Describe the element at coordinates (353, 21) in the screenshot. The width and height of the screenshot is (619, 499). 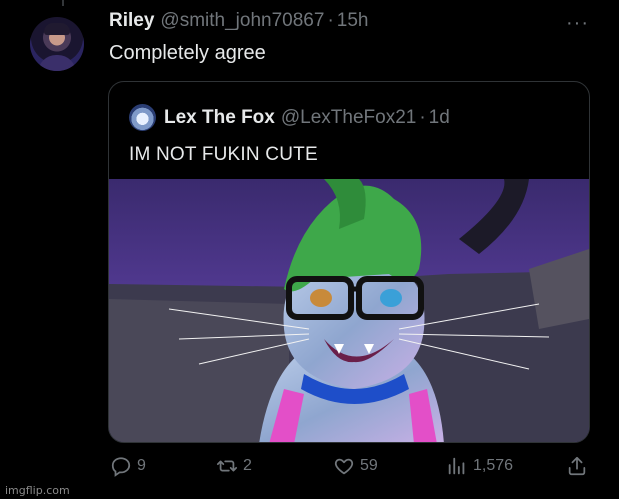
I see `tweet-timestamp: 15h` at that location.